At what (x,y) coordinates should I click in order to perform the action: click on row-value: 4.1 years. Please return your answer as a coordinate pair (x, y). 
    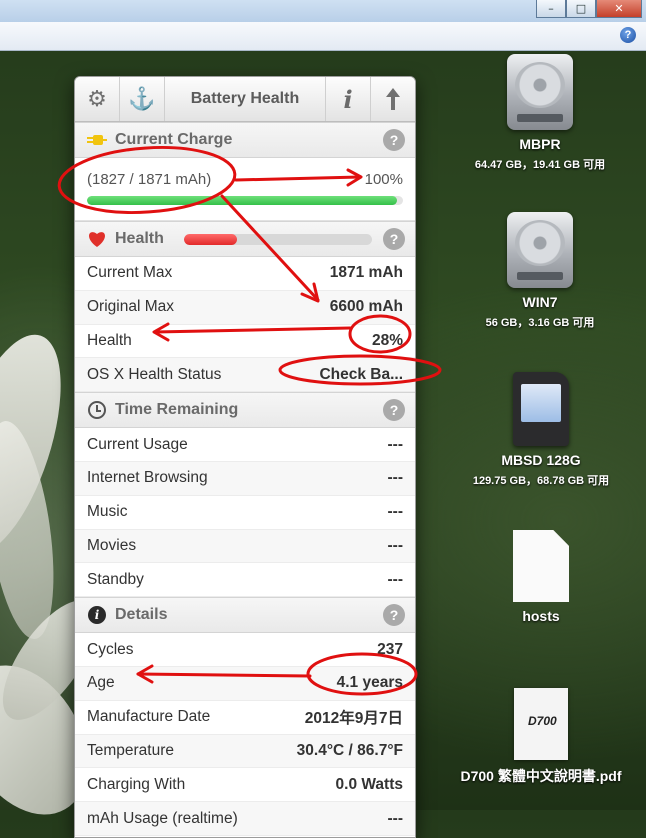
    Looking at the image, I should click on (369, 683).